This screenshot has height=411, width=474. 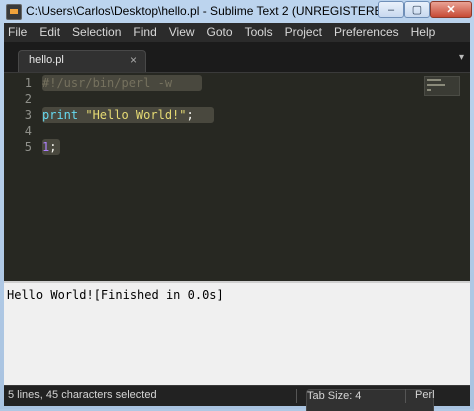 I want to click on minimize-button: –, so click(x=391, y=9).